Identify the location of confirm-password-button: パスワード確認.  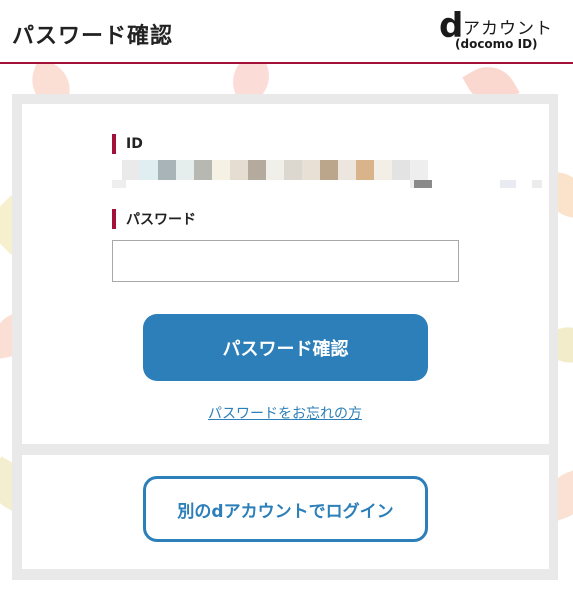
(285, 347).